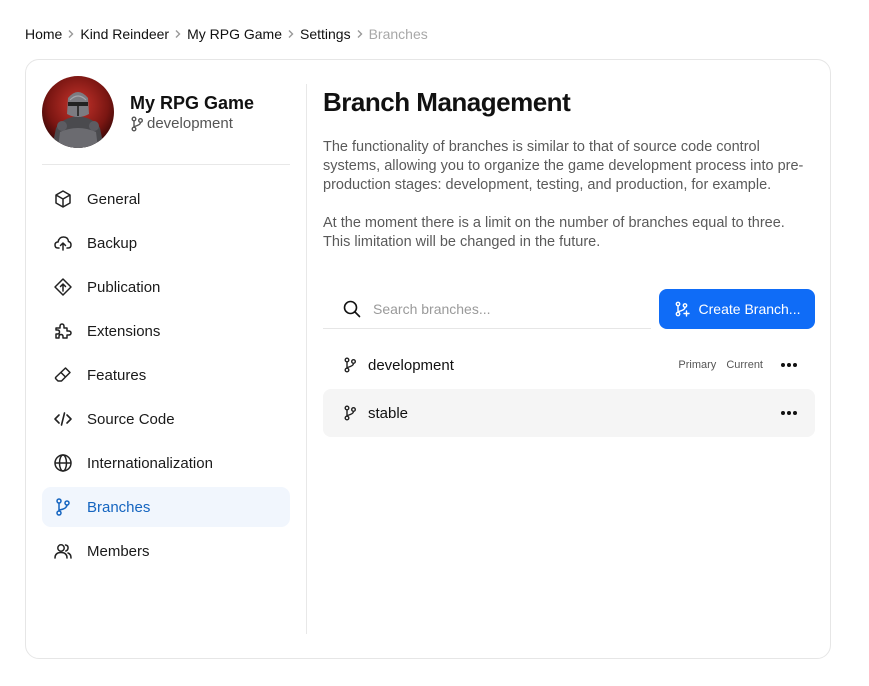  Describe the element at coordinates (166, 331) in the screenshot. I see `nav-item-extensions: Extensions` at that location.